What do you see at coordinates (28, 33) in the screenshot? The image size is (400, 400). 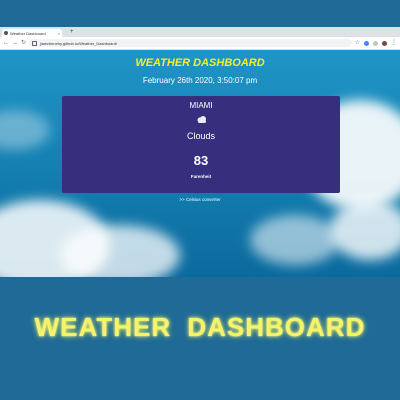 I see `tab-title: Weather Dashboard` at bounding box center [28, 33].